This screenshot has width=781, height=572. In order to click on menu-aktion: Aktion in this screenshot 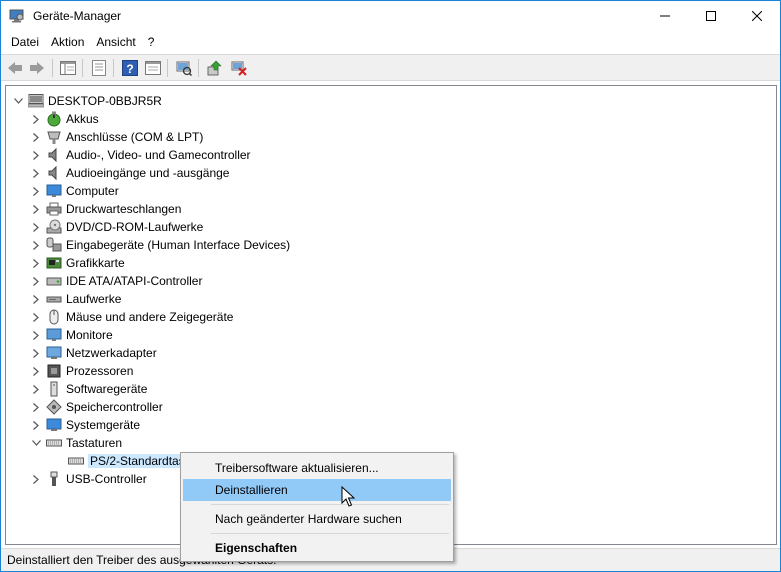, I will do `click(67, 42)`.